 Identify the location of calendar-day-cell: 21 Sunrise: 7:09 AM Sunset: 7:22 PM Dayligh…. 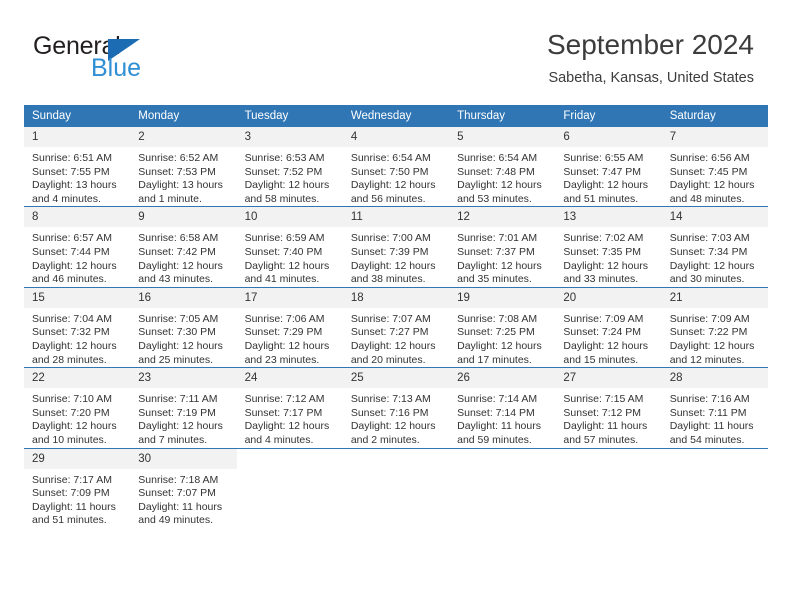
(714, 327).